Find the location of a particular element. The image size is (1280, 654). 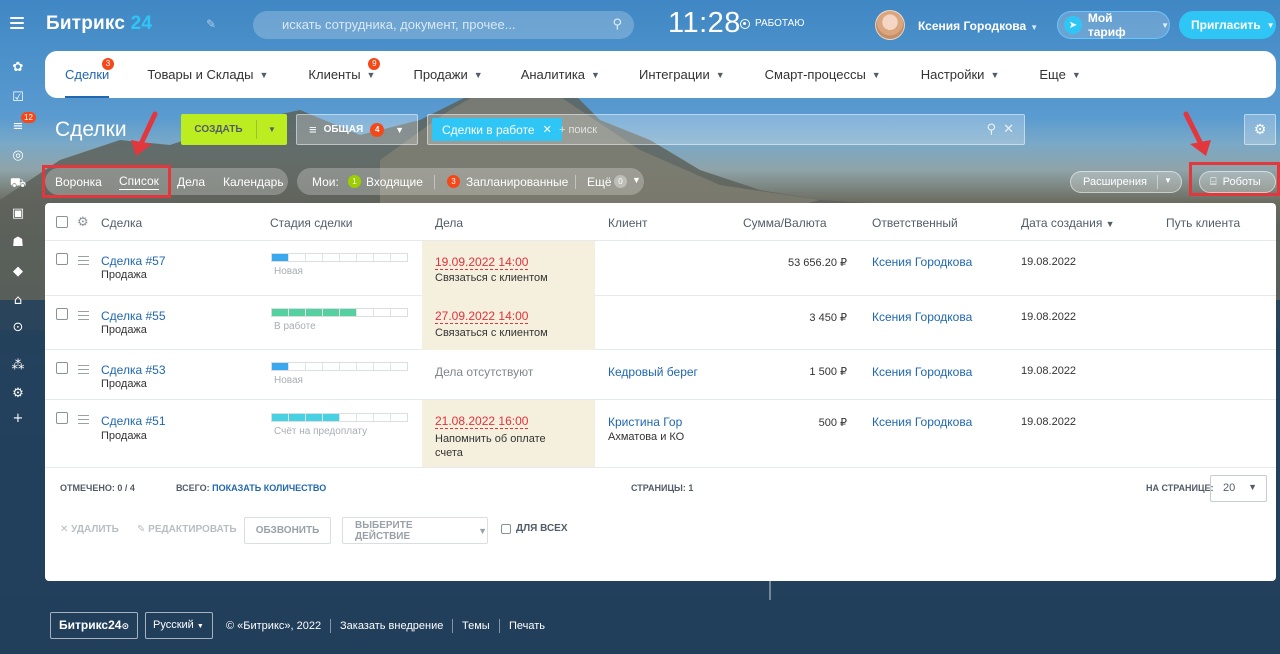

target-icon: ◎ is located at coordinates (18, 155).